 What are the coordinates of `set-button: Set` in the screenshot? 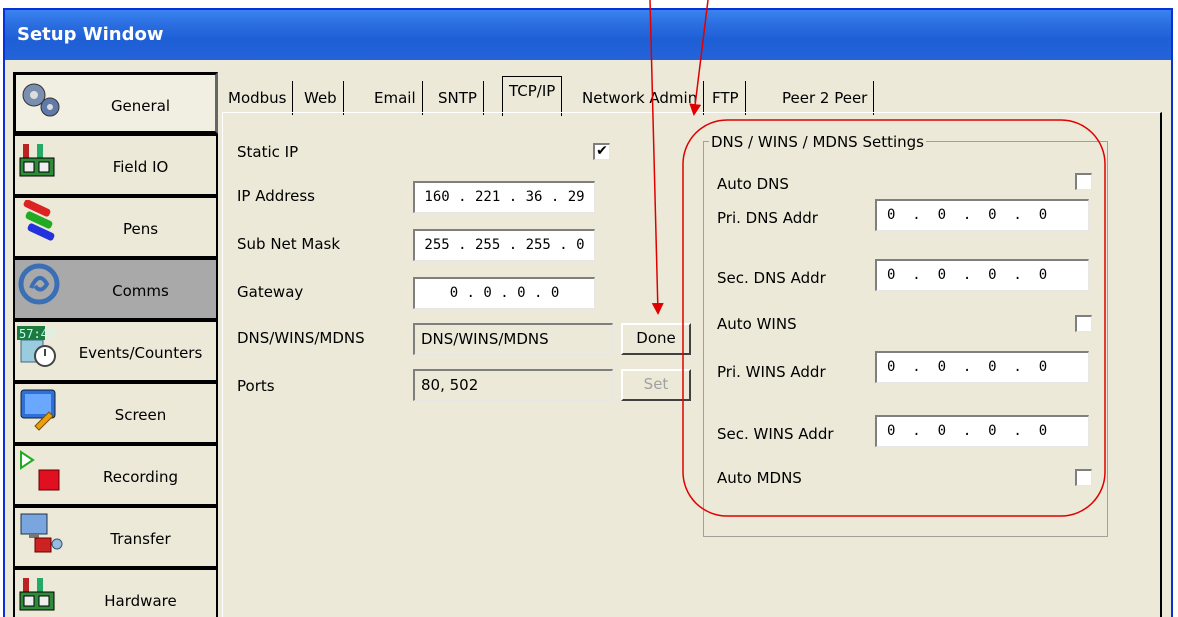 It's located at (656, 385).